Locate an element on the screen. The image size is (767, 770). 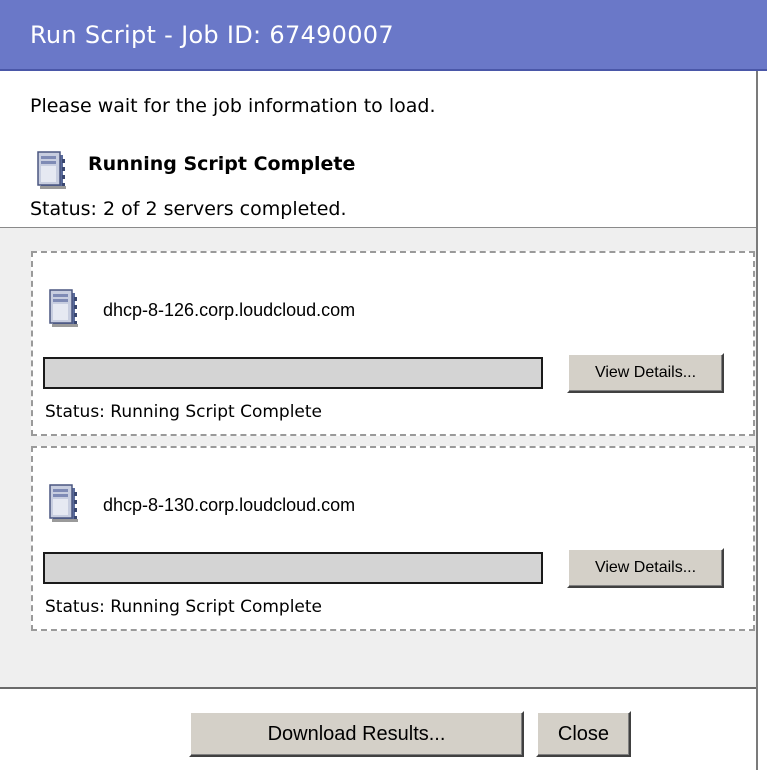
summary-title: Running Script Complete is located at coordinates (222, 164).